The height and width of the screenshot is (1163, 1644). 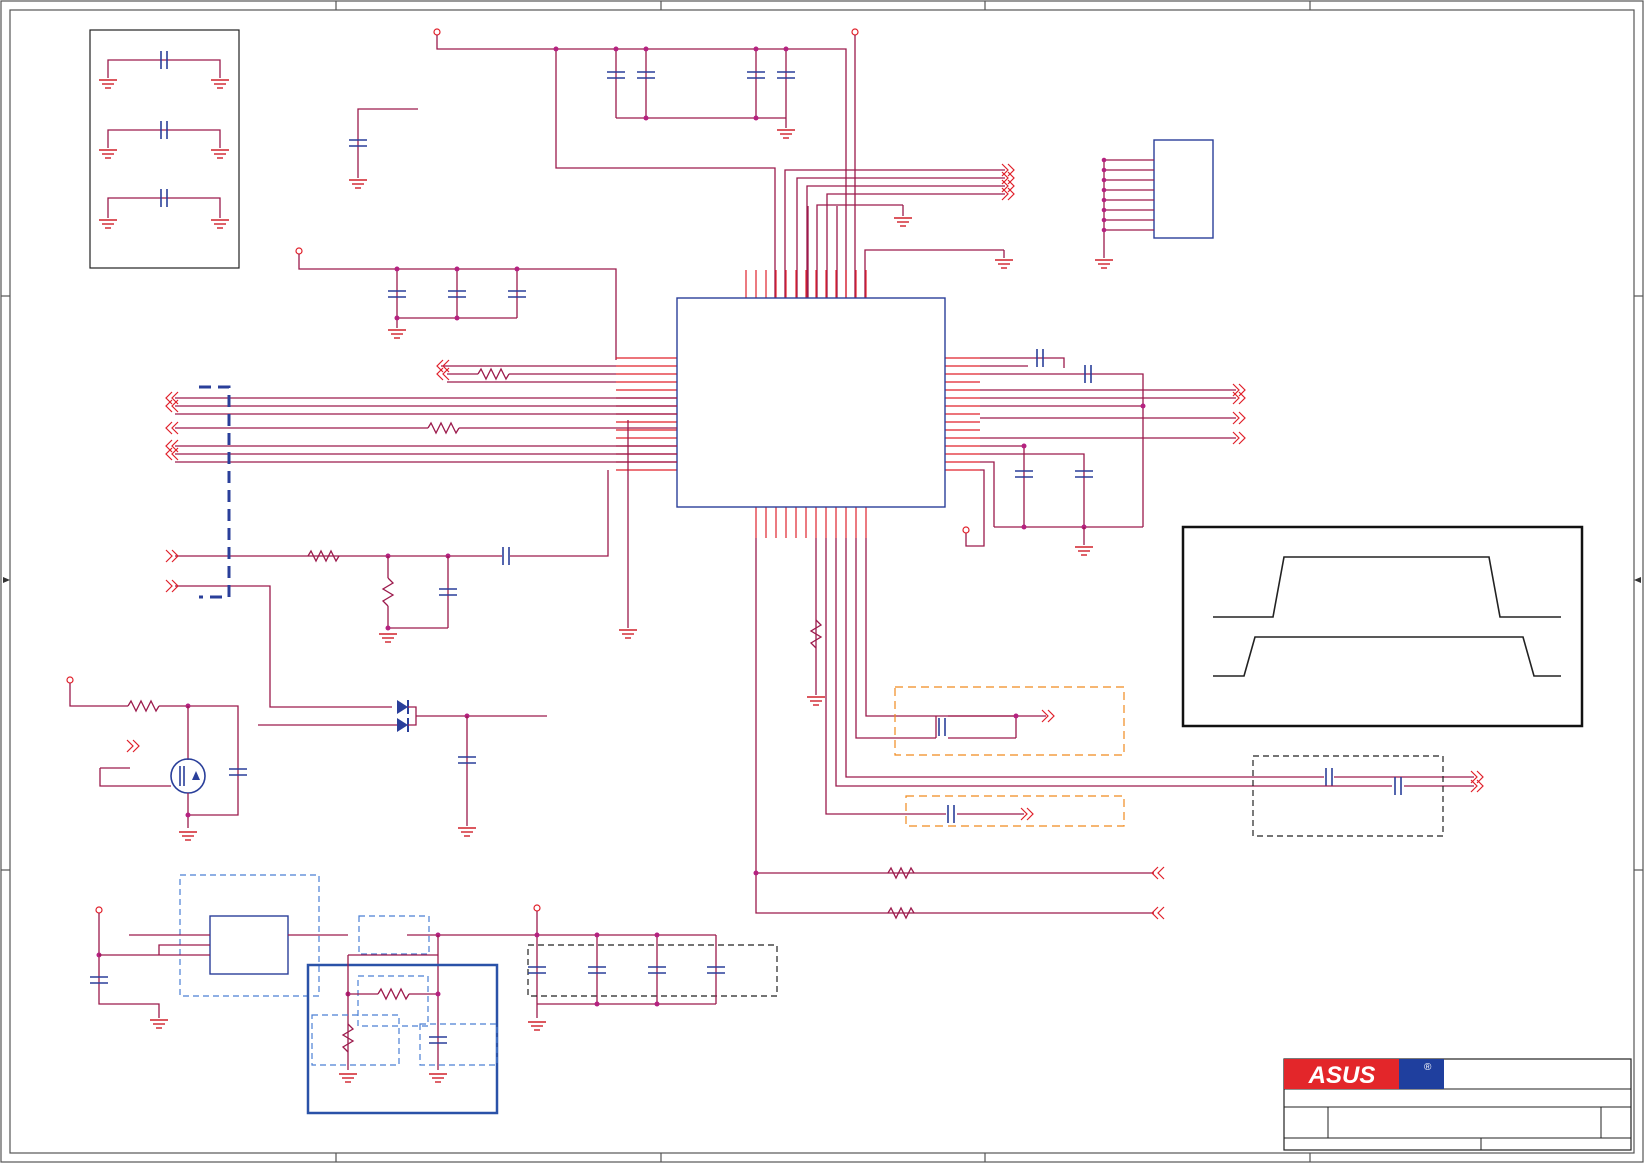 I want to click on mosfet-circuit, so click(x=157, y=758).